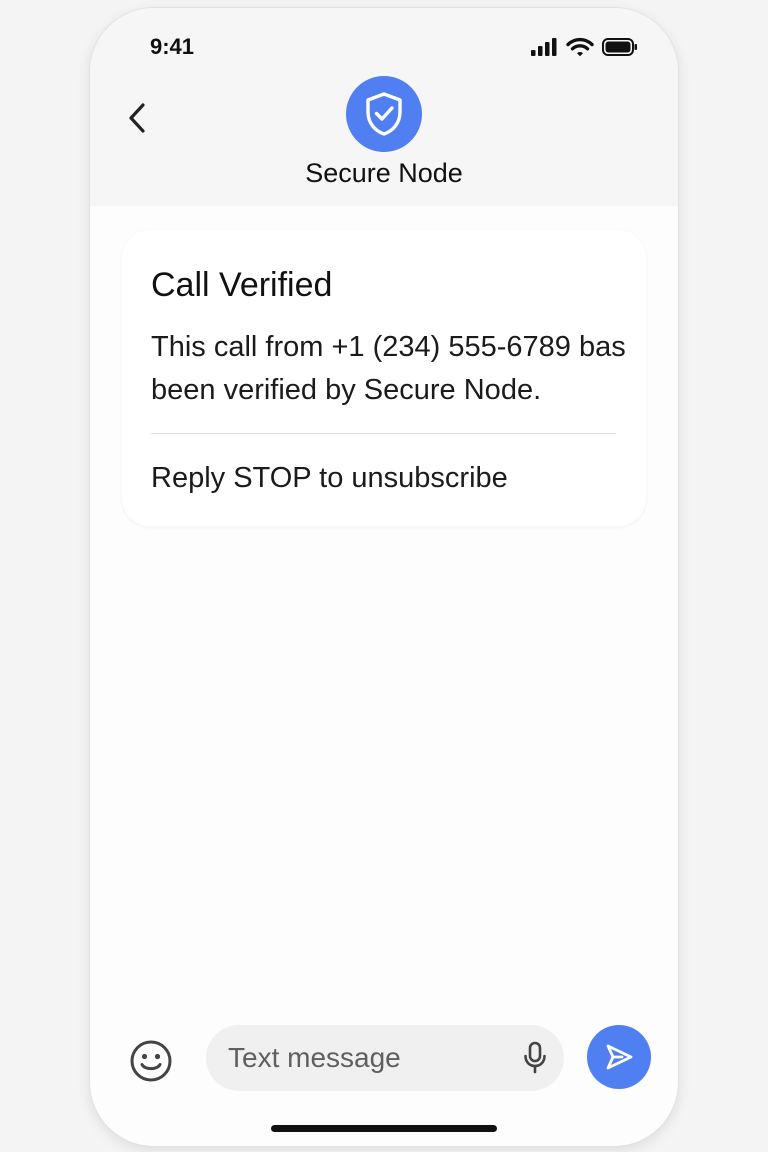 Image resolution: width=768 pixels, height=1152 pixels. Describe the element at coordinates (242, 285) in the screenshot. I see `message-title: Call Verified` at that location.